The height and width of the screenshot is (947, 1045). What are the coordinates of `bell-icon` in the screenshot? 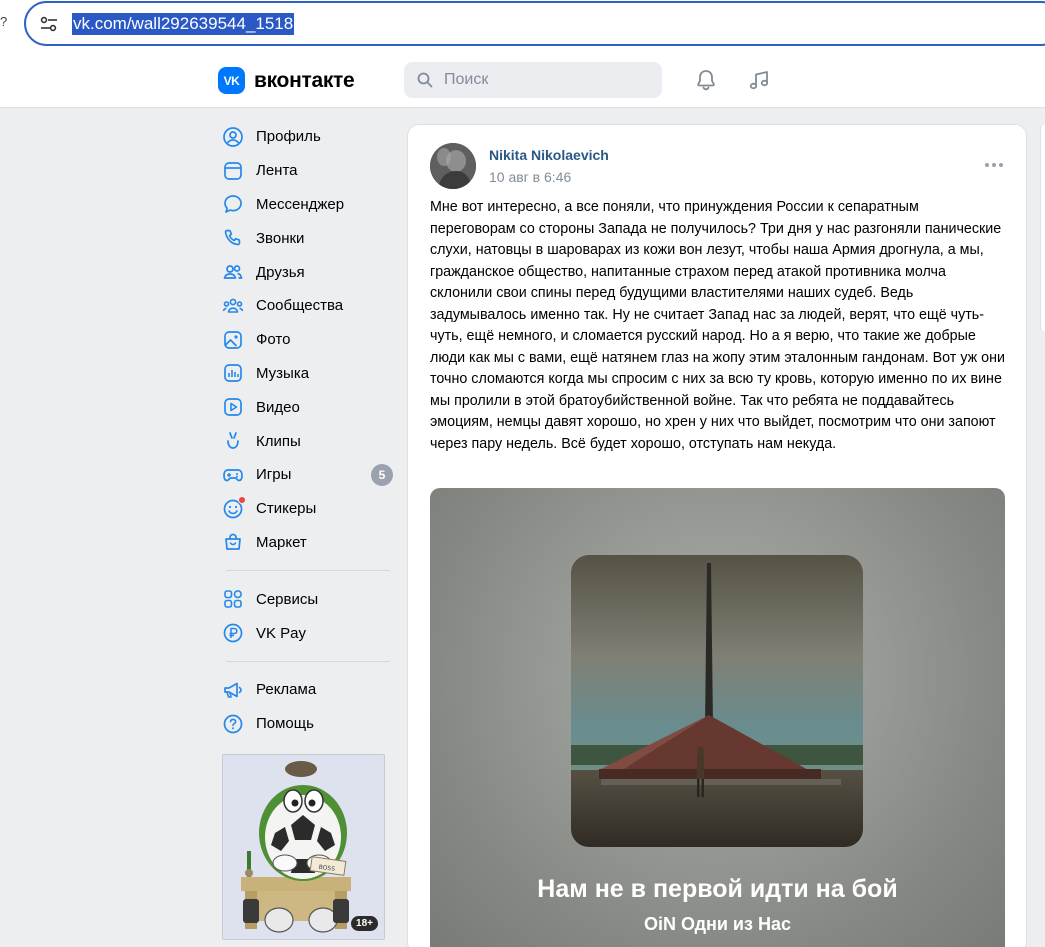 It's located at (706, 80).